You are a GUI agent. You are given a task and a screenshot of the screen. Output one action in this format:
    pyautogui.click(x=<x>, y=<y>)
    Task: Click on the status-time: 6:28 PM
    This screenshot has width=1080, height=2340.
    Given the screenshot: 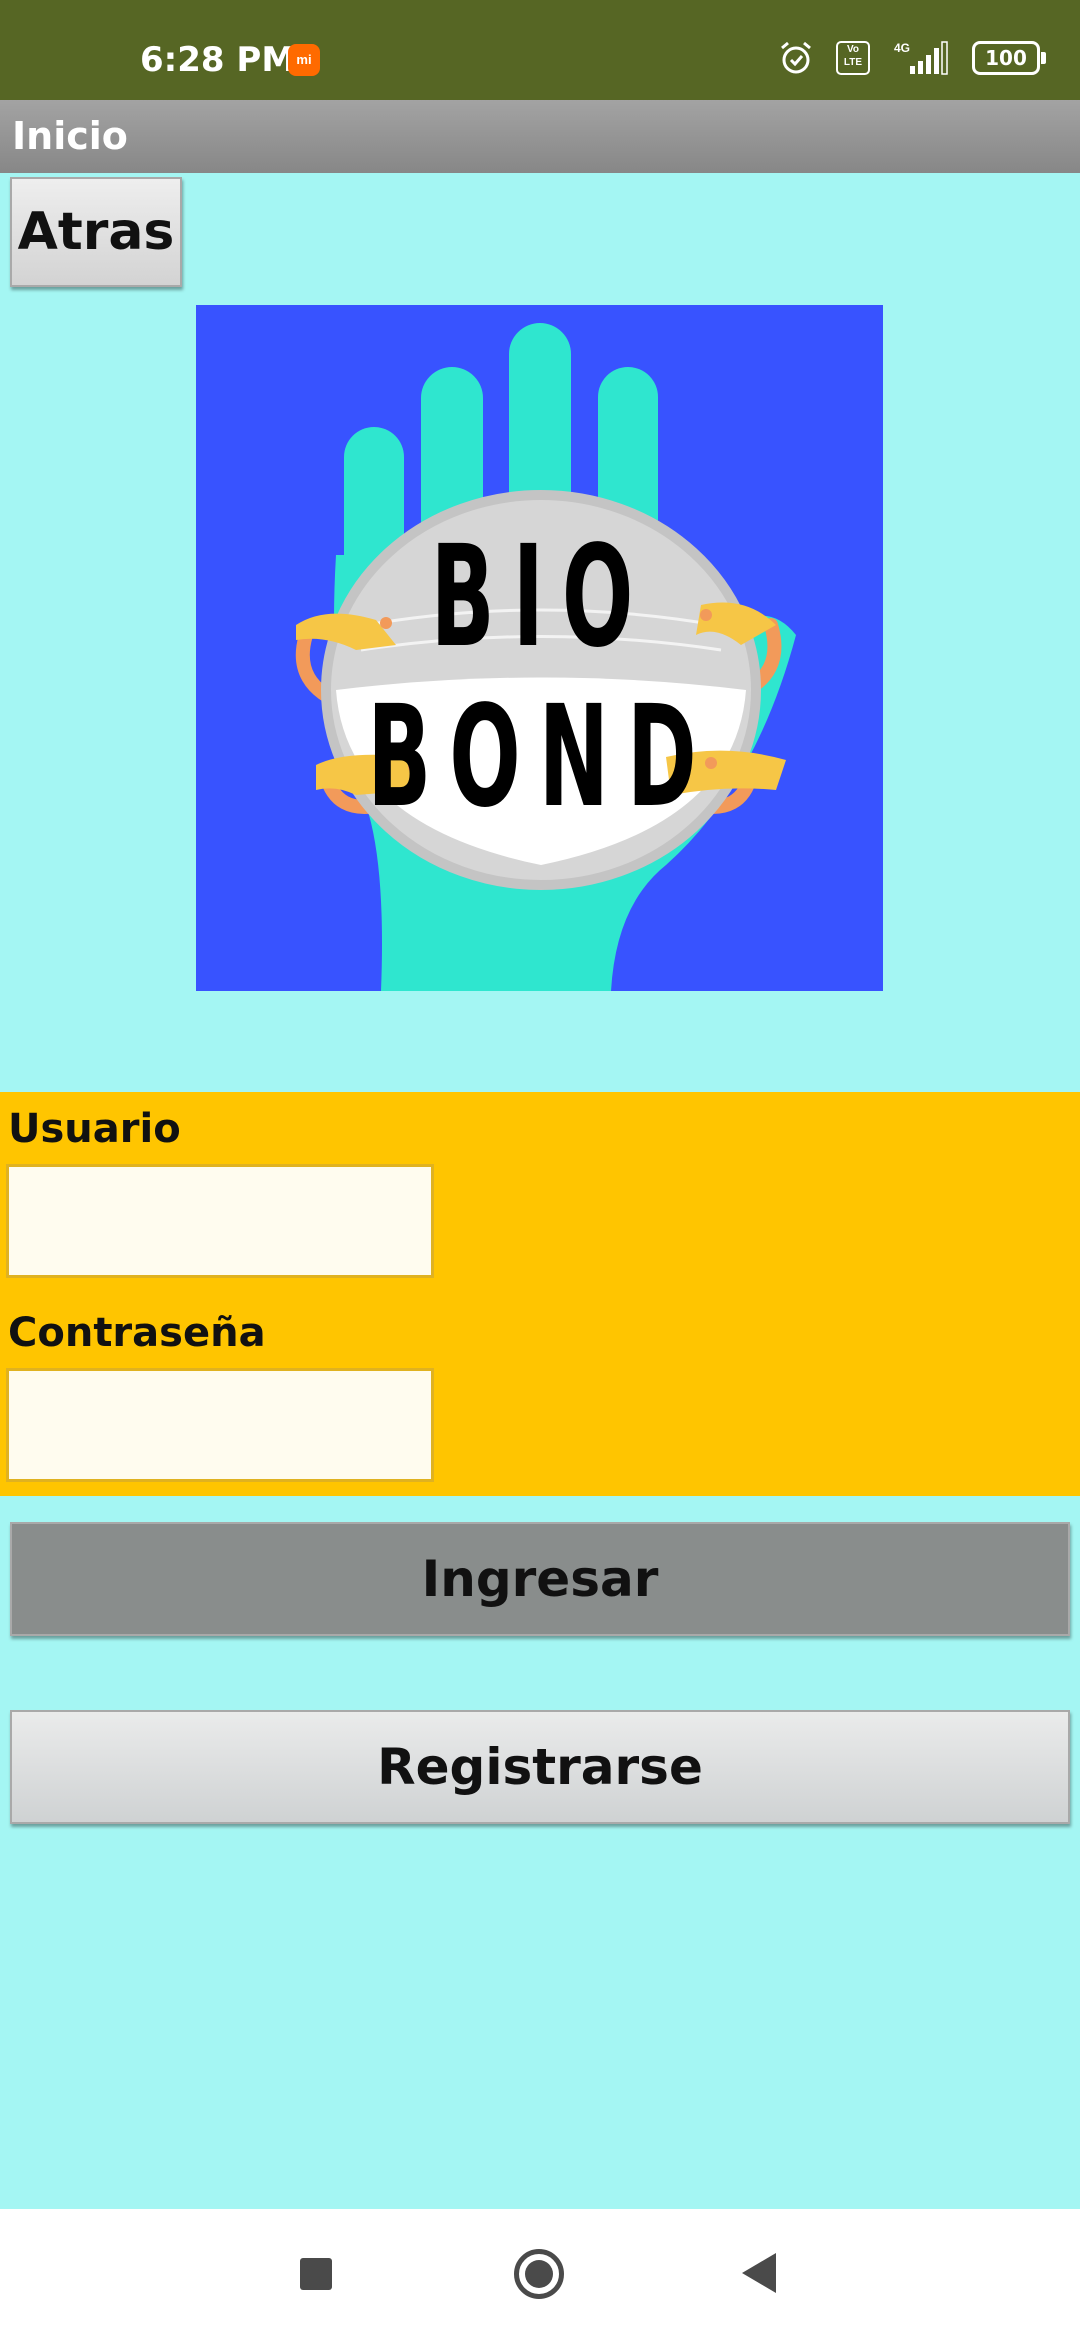 What is the action you would take?
    pyautogui.click(x=218, y=60)
    